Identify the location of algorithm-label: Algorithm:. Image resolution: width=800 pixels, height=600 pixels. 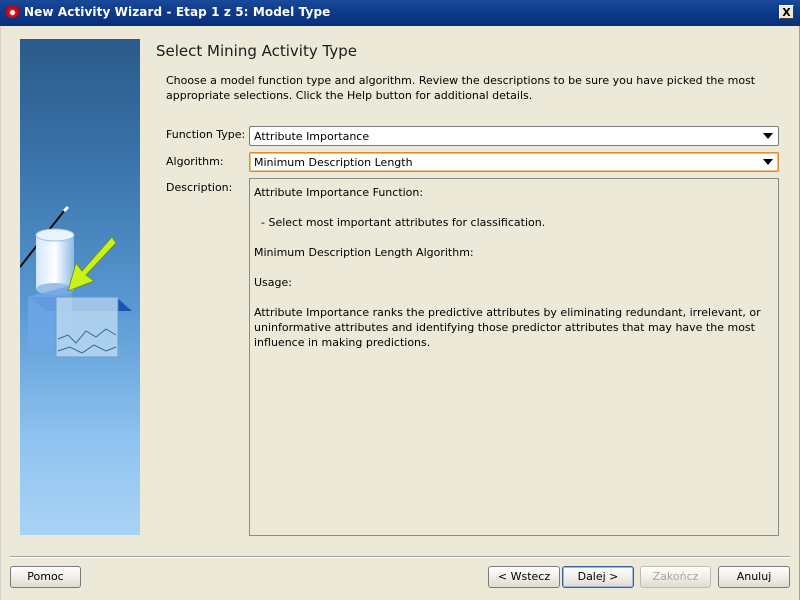
(195, 161).